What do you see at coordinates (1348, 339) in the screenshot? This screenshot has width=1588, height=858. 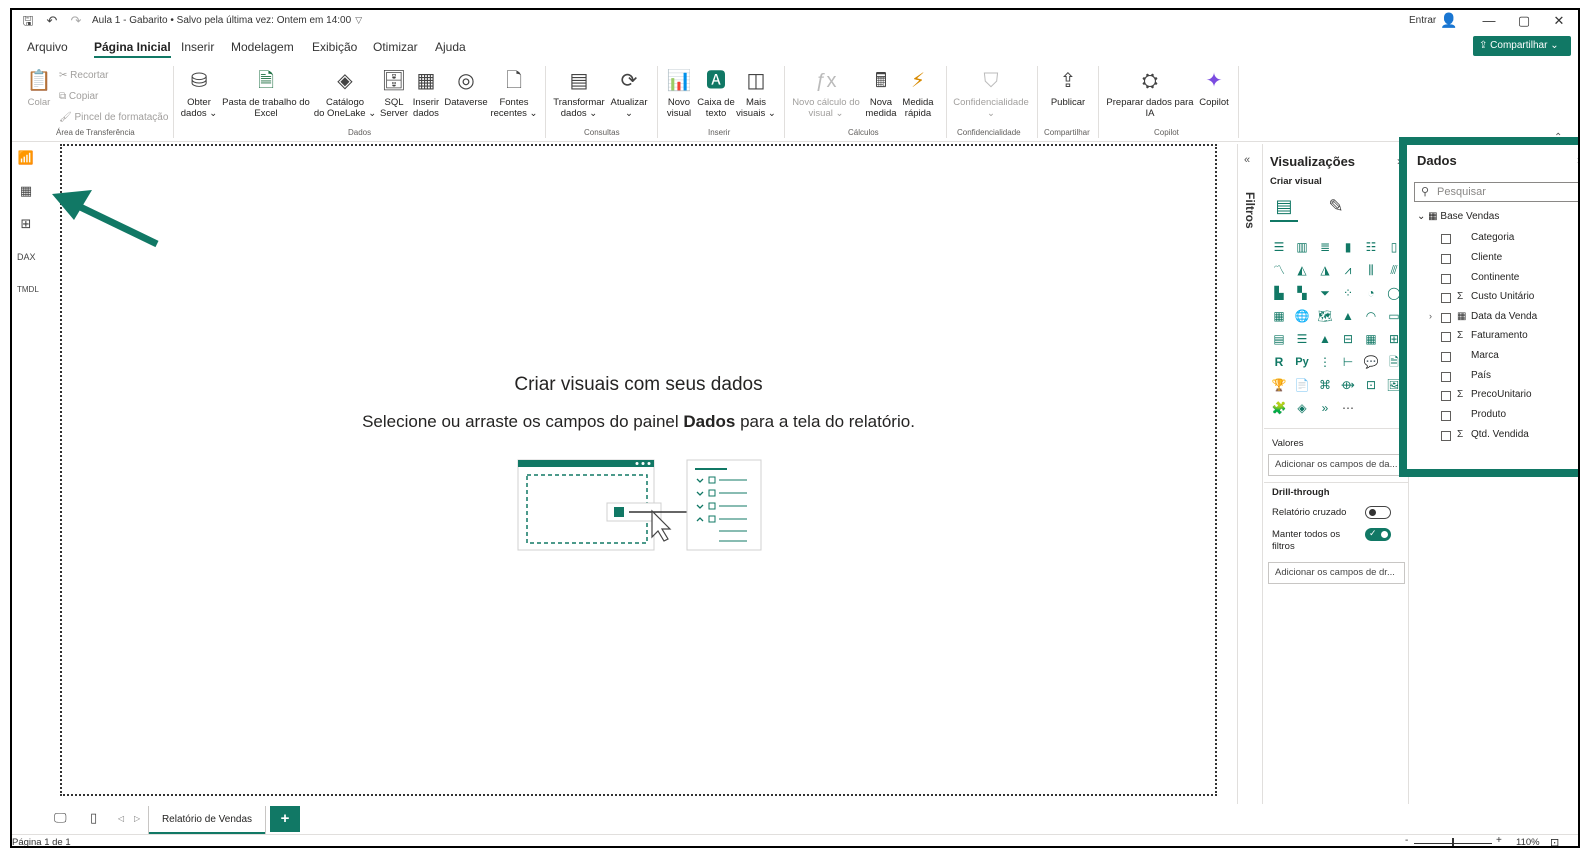 I see `slicer-icon: ⊟` at bounding box center [1348, 339].